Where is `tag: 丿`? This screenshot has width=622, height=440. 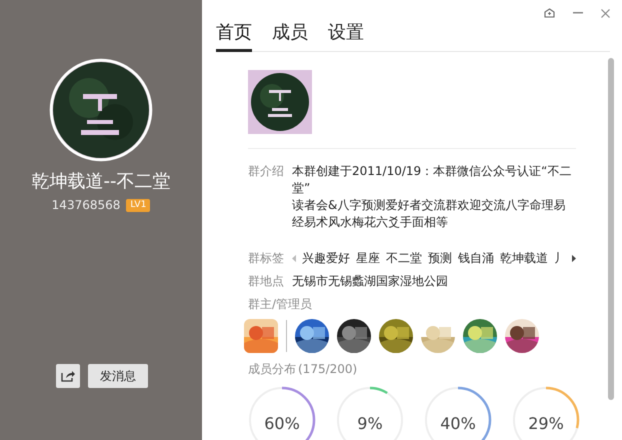
tag: 丿 is located at coordinates (560, 258).